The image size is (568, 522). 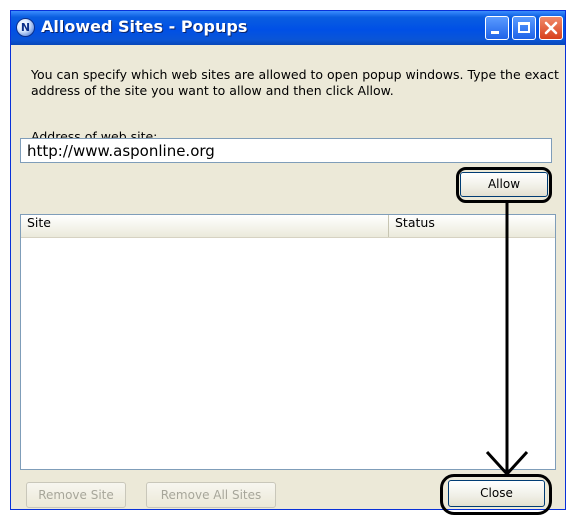 What do you see at coordinates (205, 226) in the screenshot?
I see `column-header-site: Site` at bounding box center [205, 226].